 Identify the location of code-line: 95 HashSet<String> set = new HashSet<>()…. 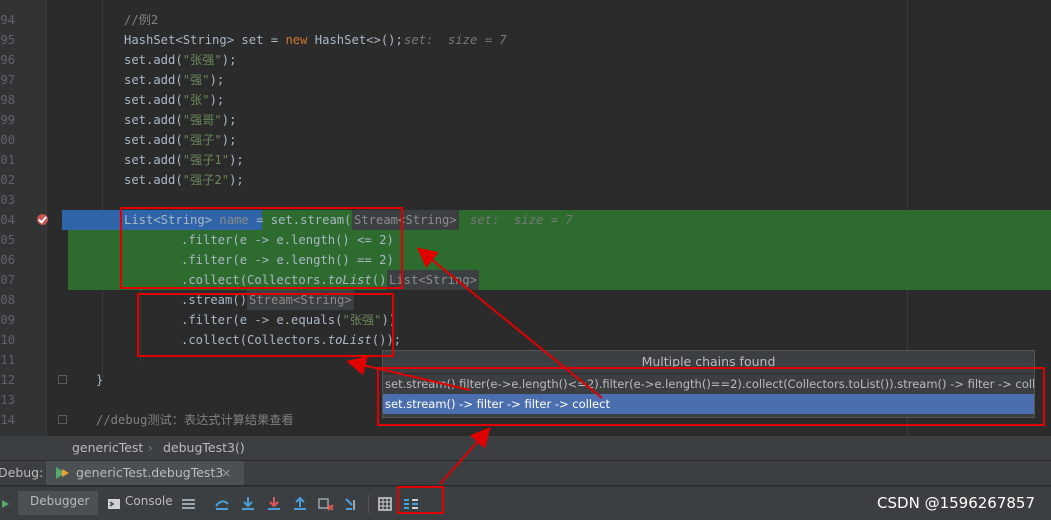
(525, 40).